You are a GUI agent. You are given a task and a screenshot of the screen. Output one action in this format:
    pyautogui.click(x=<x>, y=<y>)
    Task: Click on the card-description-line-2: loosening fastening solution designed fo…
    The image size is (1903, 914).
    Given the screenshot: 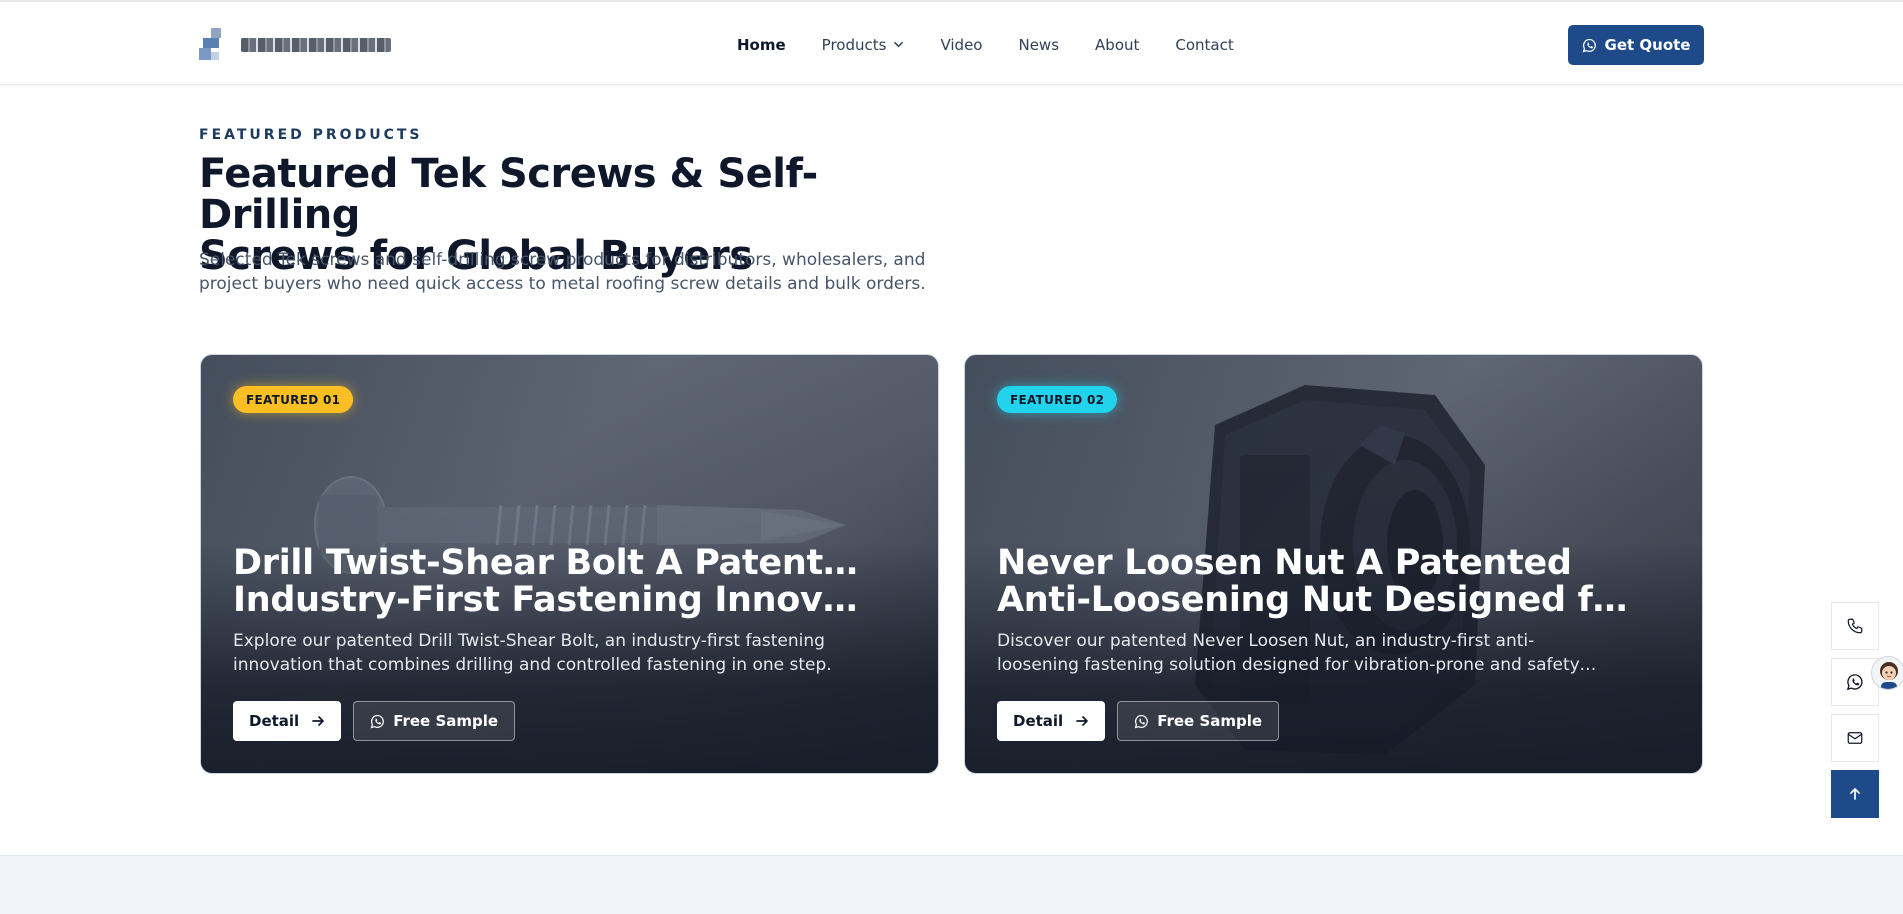 What is the action you would take?
    pyautogui.click(x=1297, y=665)
    